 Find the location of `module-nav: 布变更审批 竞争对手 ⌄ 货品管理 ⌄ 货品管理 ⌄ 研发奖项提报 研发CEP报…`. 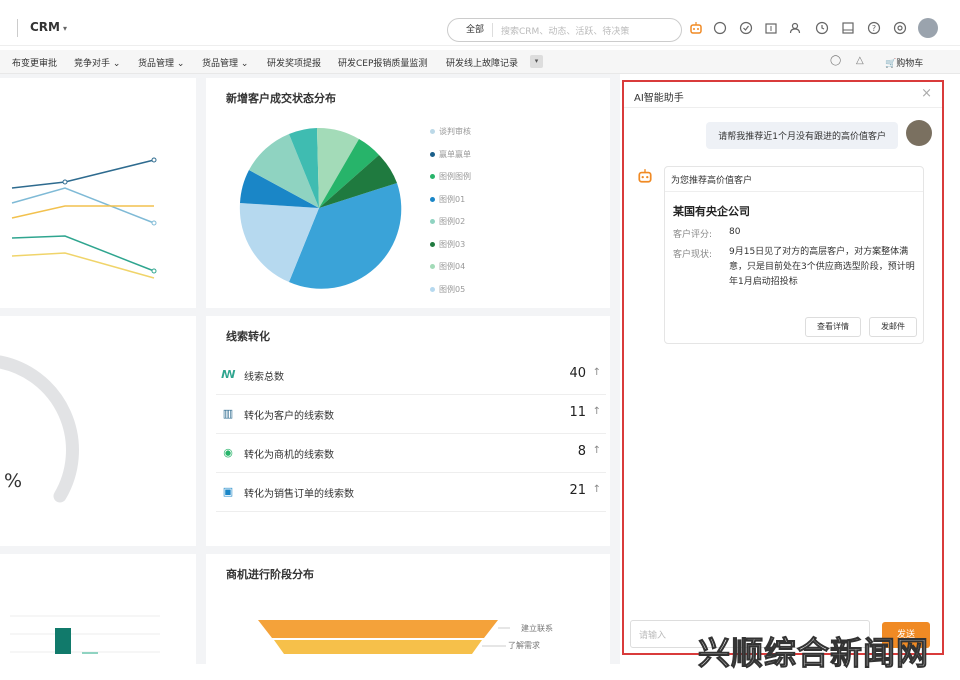

module-nav: 布变更审批 竞争对手 ⌄ 货品管理 ⌄ 货品管理 ⌄ 研发奖项提报 研发CEP报… is located at coordinates (480, 62).